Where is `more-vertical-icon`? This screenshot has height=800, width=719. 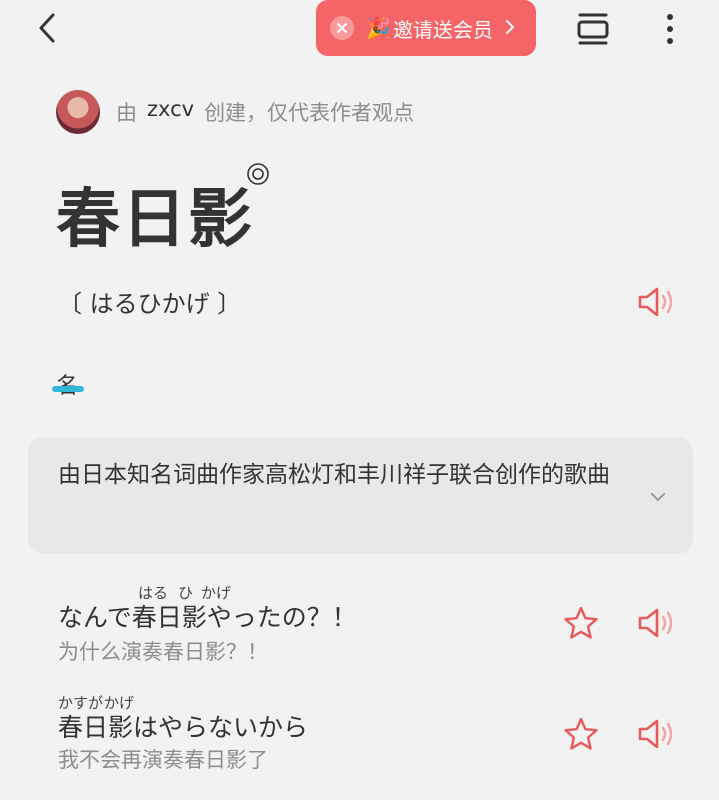 more-vertical-icon is located at coordinates (670, 29).